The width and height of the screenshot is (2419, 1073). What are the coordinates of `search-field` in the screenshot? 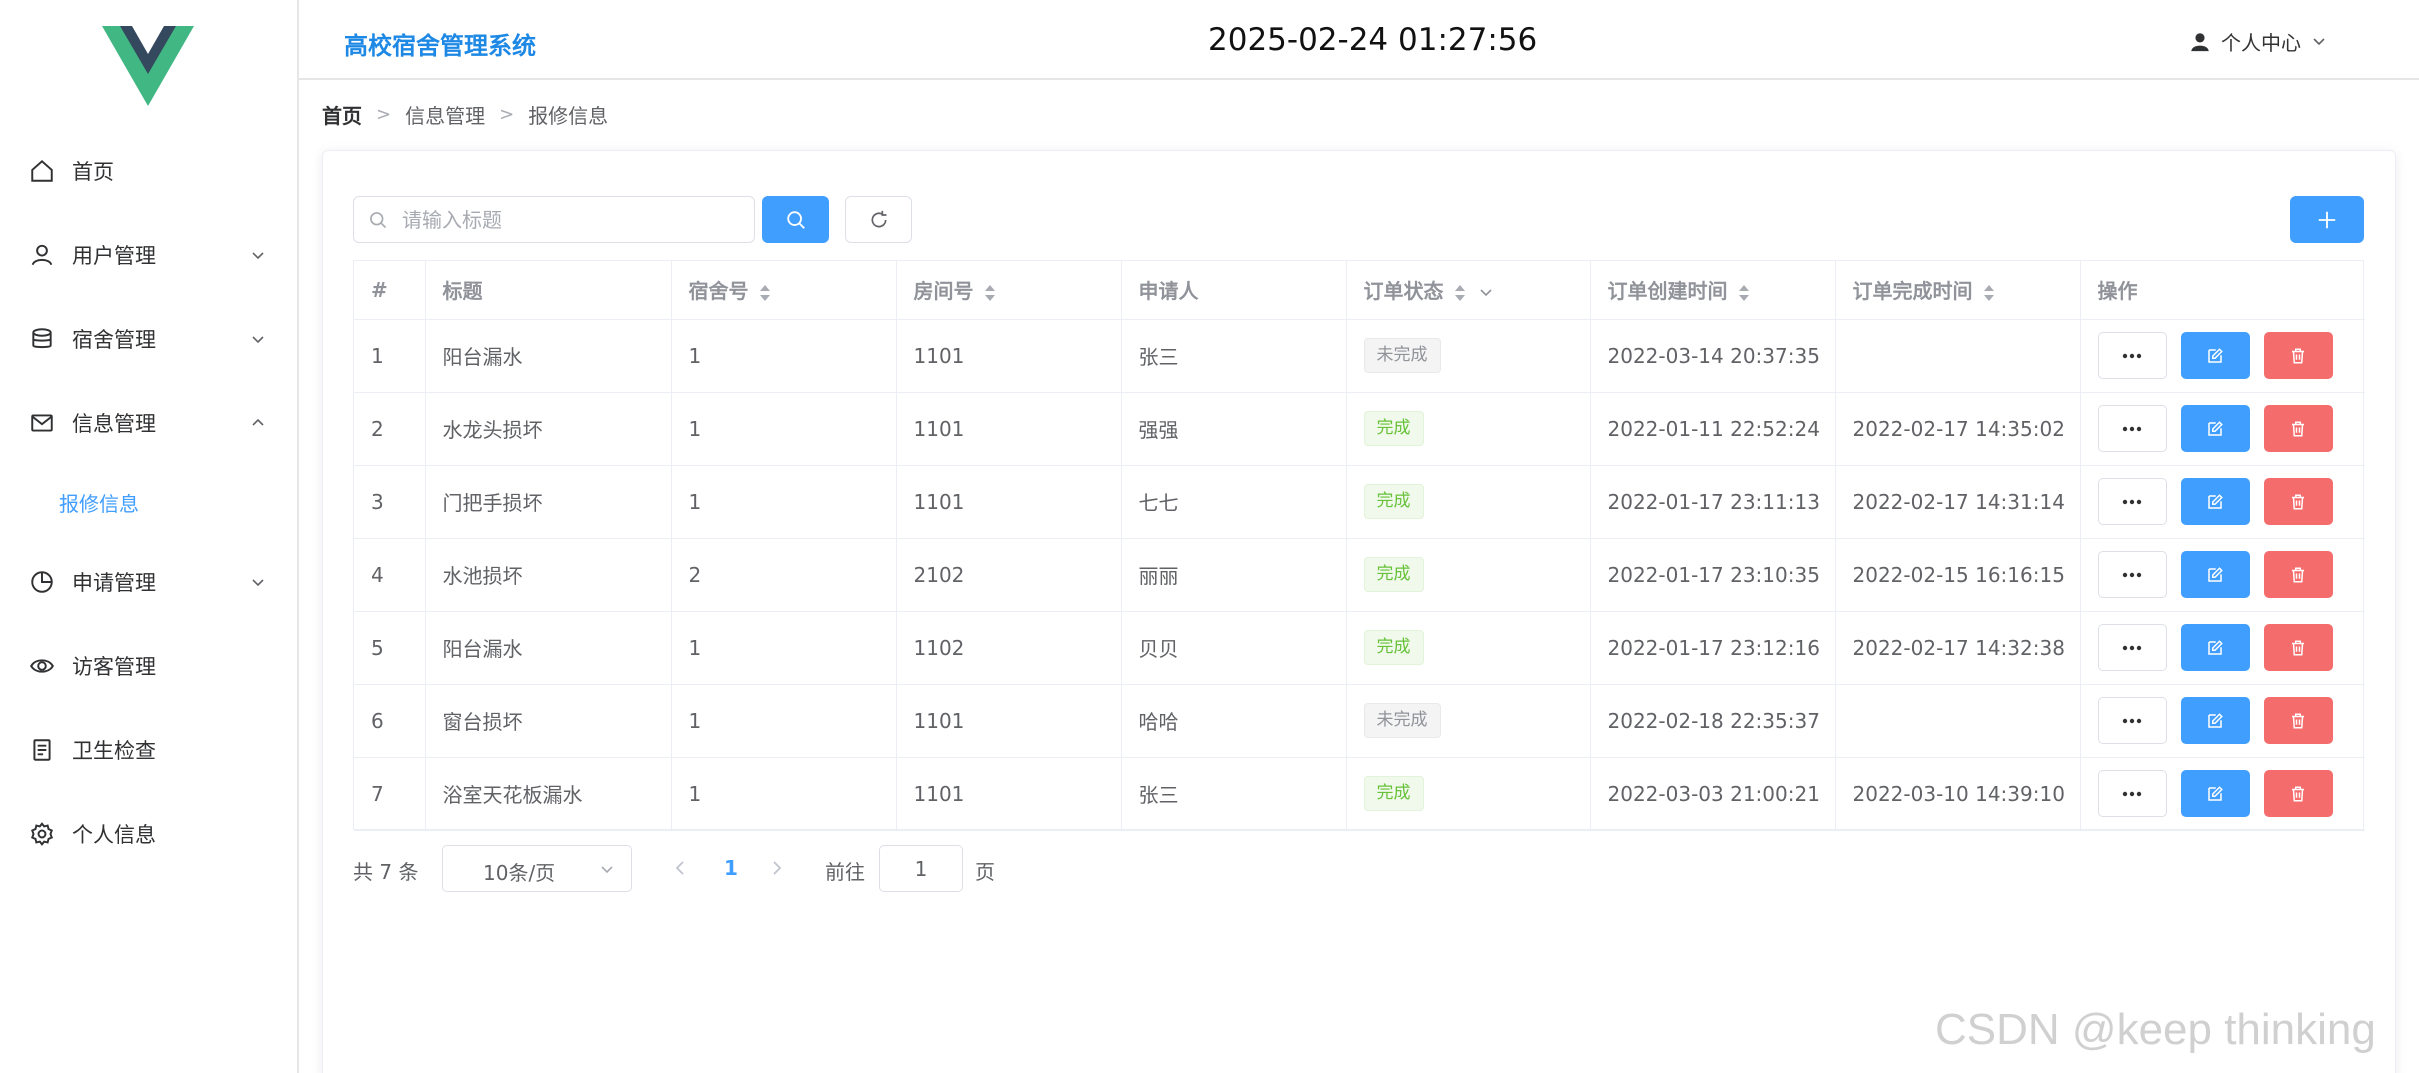 It's located at (554, 219).